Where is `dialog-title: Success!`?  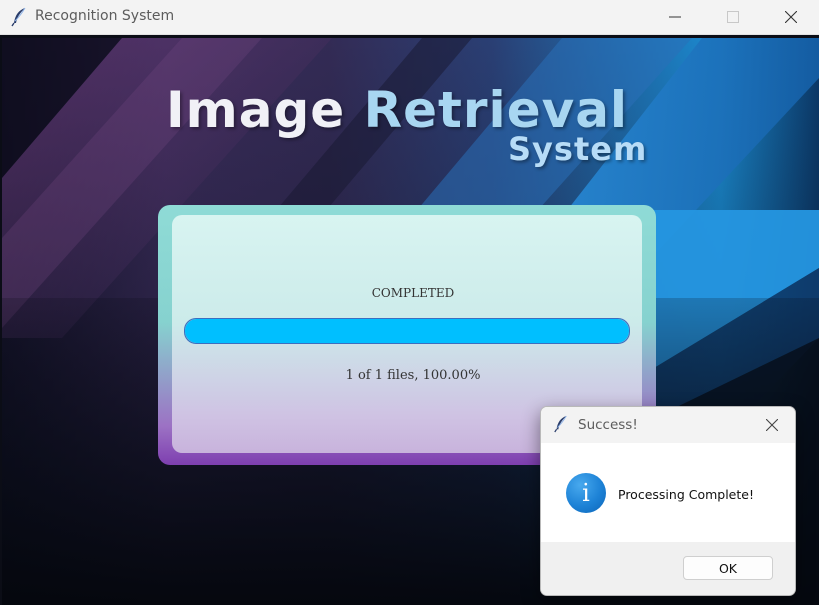 dialog-title: Success! is located at coordinates (608, 425).